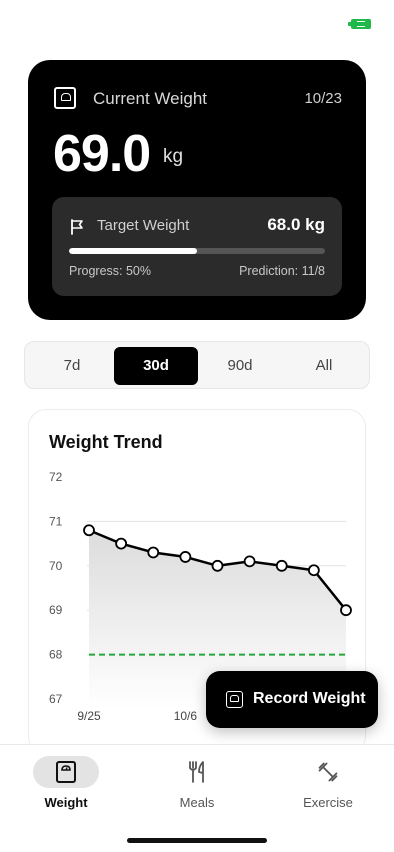 This screenshot has height=852, width=394. What do you see at coordinates (72, 366) in the screenshot?
I see `range-tab-7d: 7d` at bounding box center [72, 366].